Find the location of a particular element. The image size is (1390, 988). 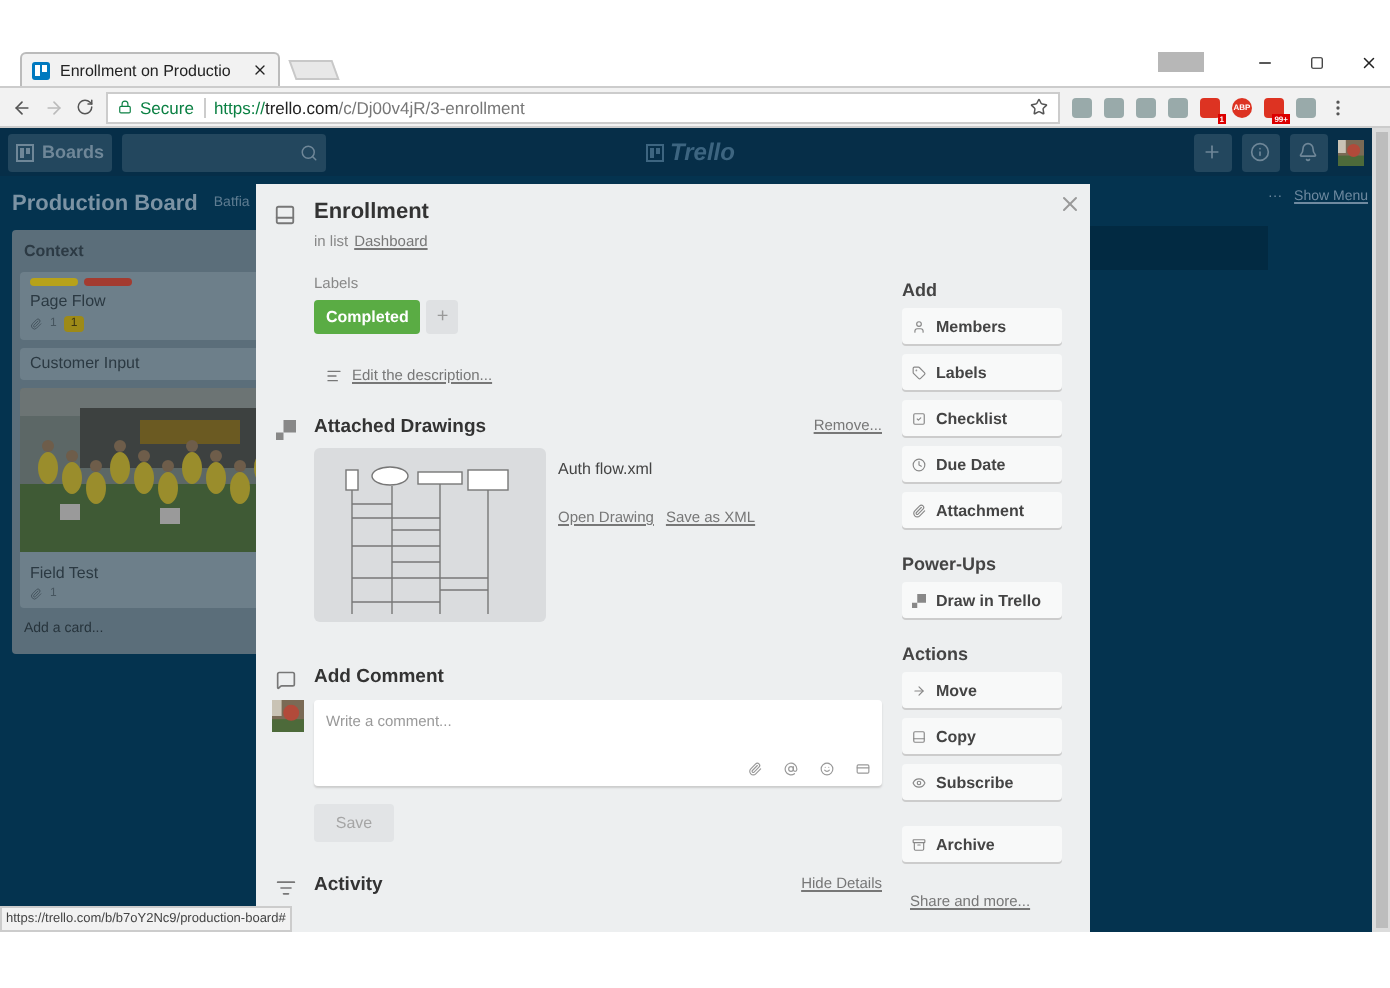

sidebar-button: Checklist is located at coordinates (982, 418).